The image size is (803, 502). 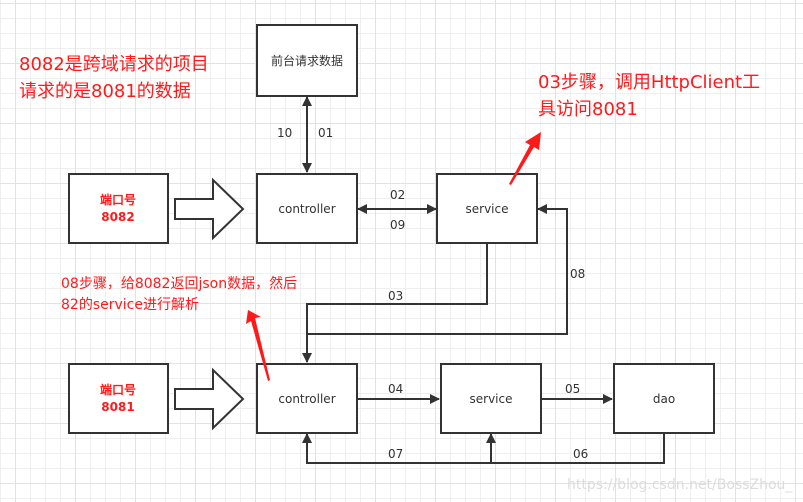 What do you see at coordinates (397, 195) in the screenshot?
I see `edge-label-02: 02` at bounding box center [397, 195].